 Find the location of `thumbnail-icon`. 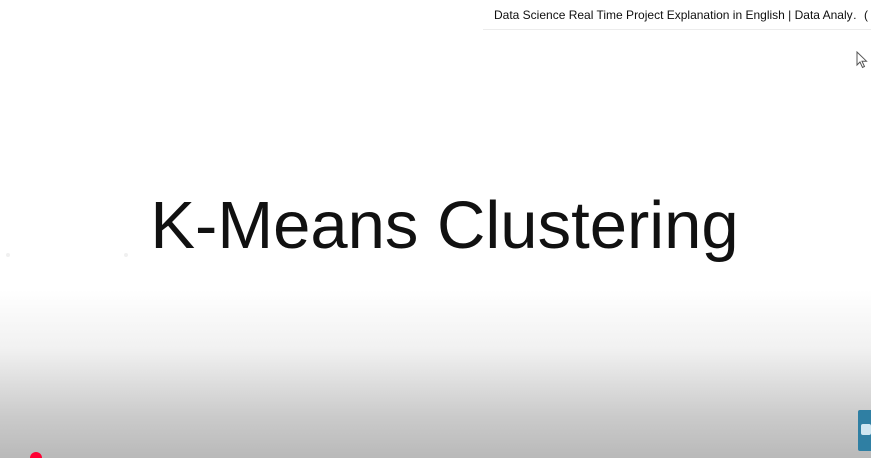

thumbnail-icon is located at coordinates (864, 430).